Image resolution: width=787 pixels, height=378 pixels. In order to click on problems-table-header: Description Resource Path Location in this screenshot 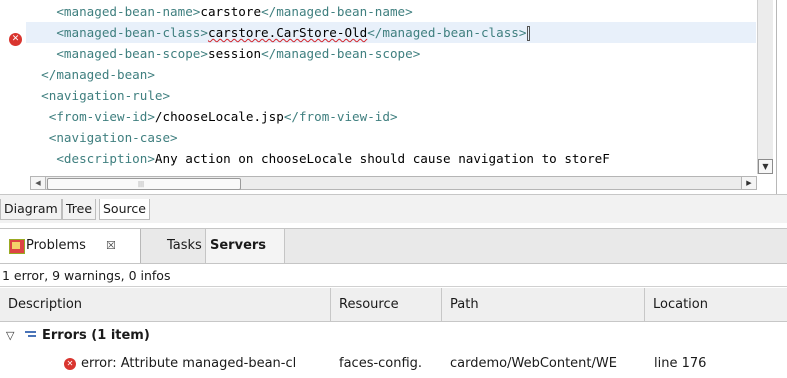, I will do `click(393, 305)`.